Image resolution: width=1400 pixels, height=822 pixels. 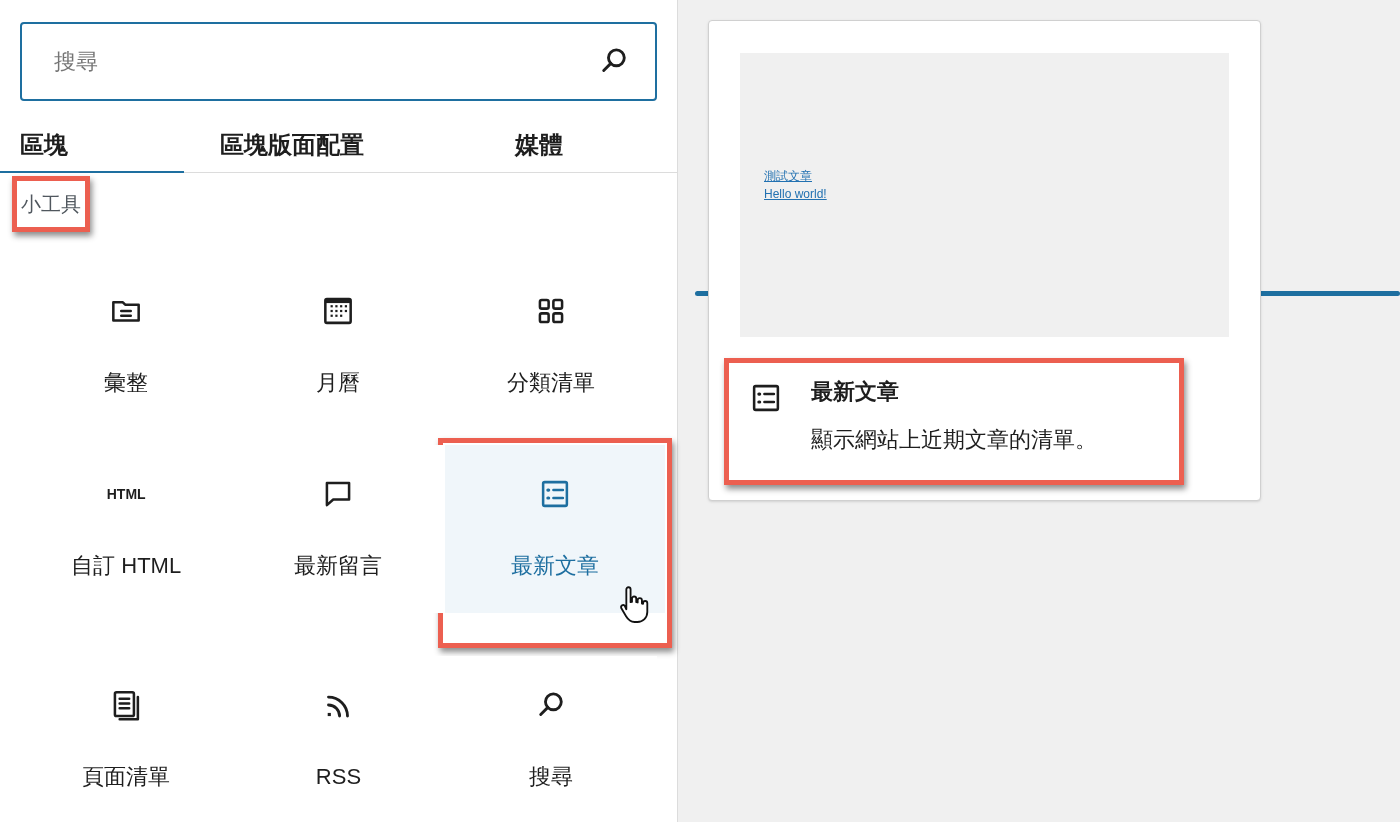 I want to click on block-description: 顯示網站上近期文章的清單。, so click(x=954, y=440).